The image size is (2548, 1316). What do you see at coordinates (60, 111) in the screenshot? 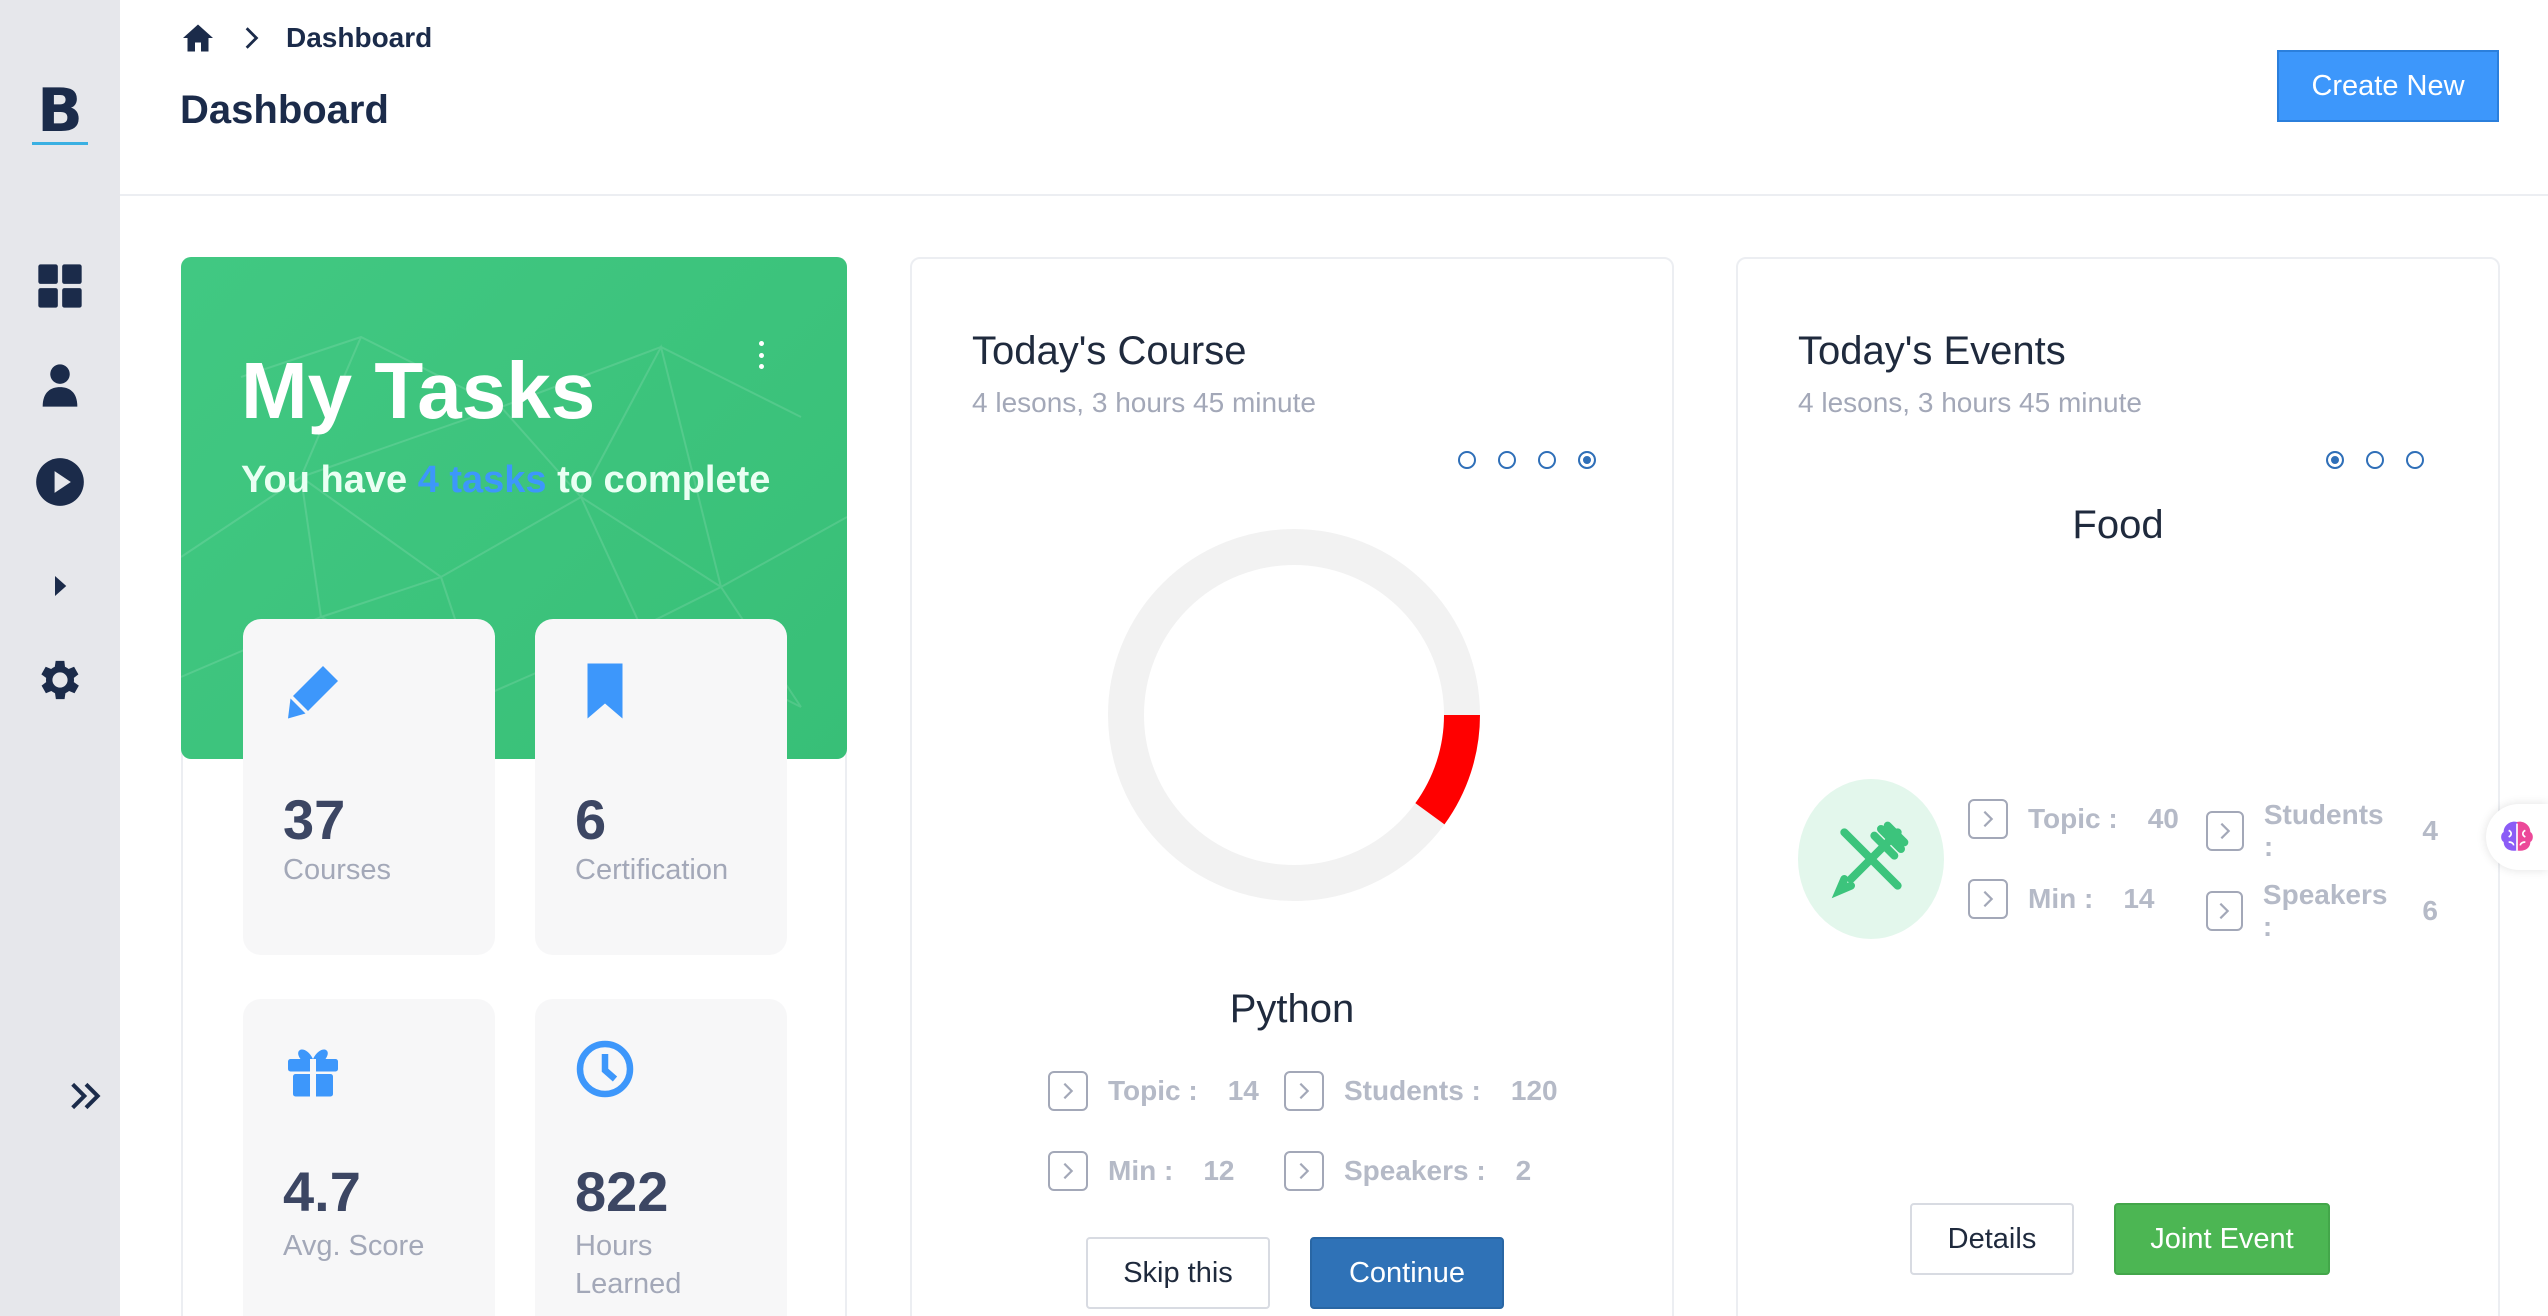
I see `app-logo: B` at bounding box center [60, 111].